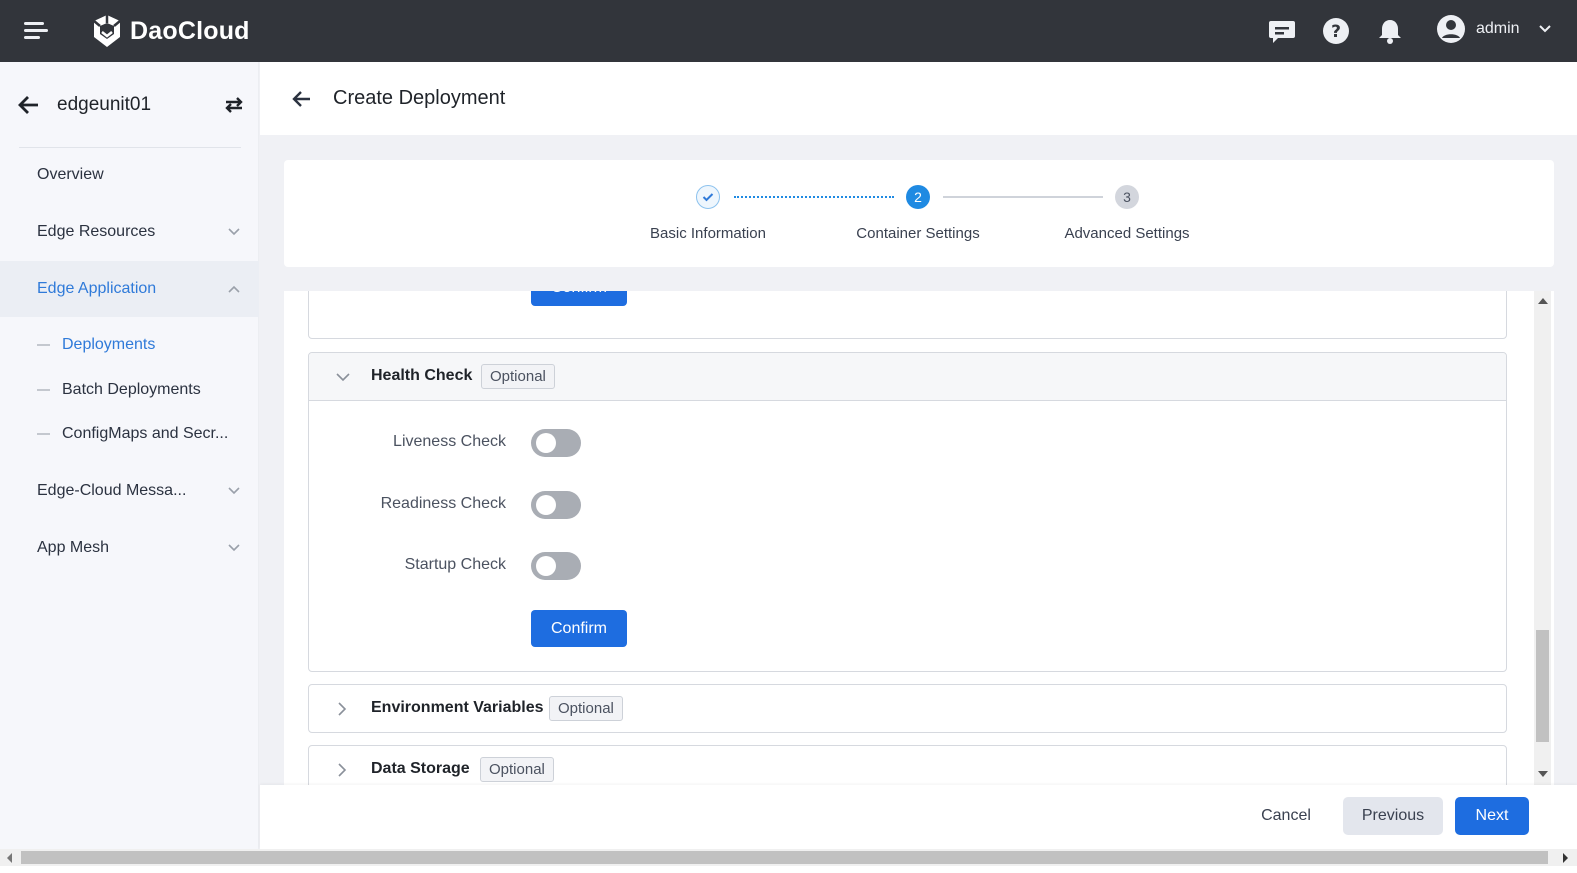 The image size is (1577, 873). What do you see at coordinates (907, 708) in the screenshot?
I see `environment-variables-panel: Environment Variables Optional` at bounding box center [907, 708].